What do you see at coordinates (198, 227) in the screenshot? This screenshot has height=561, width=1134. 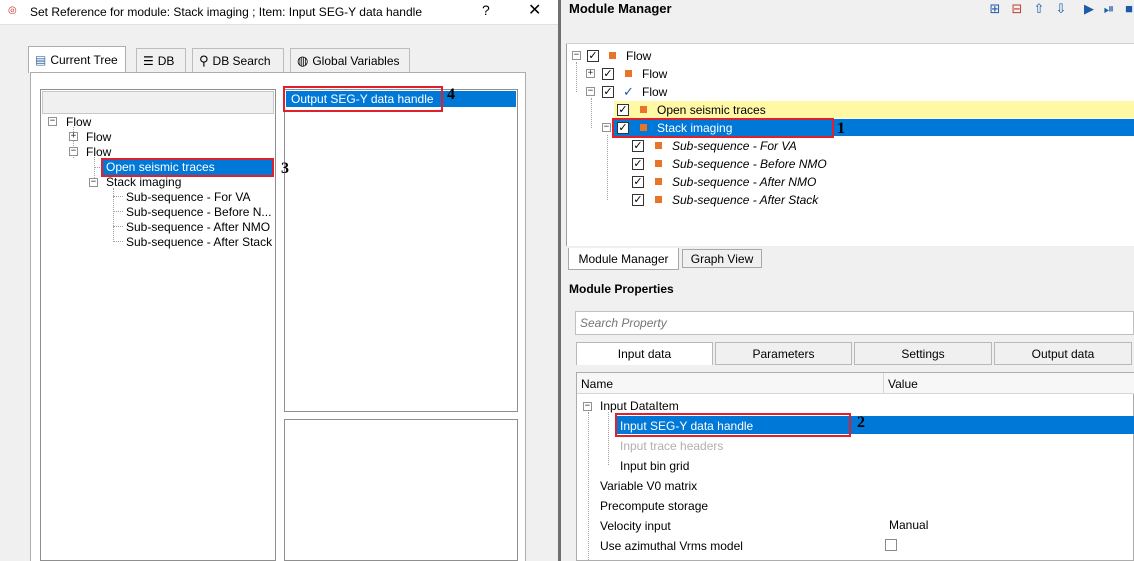 I see `tree-item-sub-after-nmo: Sub-sequence - After NMO` at bounding box center [198, 227].